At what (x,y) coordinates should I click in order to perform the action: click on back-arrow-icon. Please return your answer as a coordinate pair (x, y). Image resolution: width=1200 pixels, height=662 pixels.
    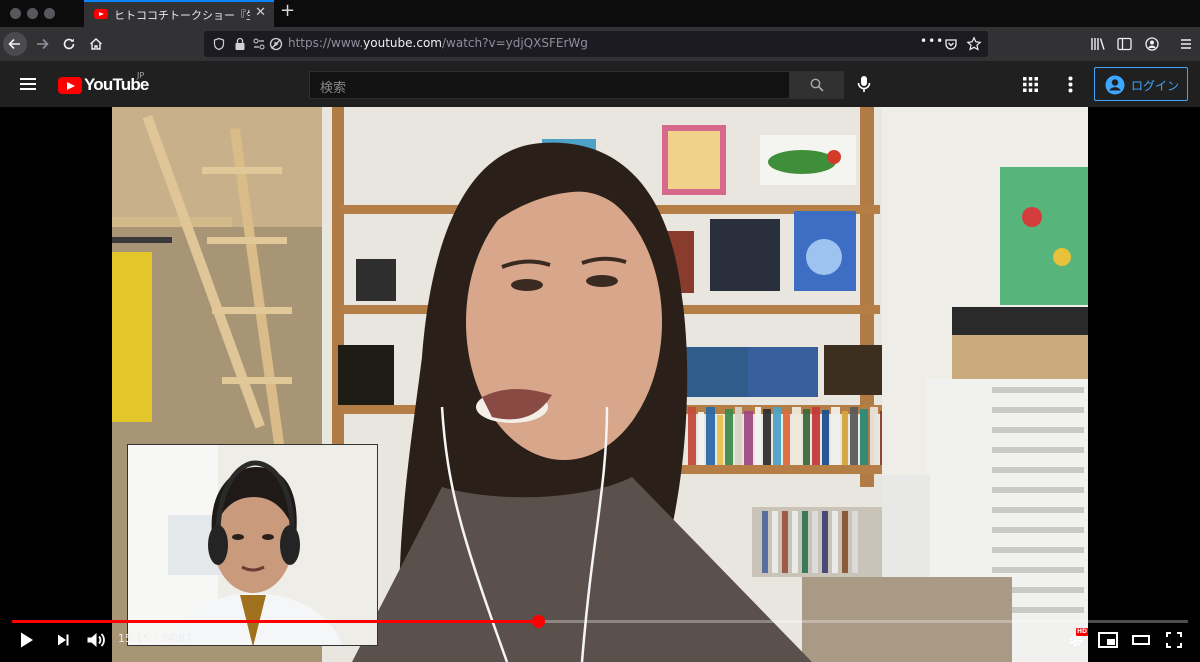
    Looking at the image, I should click on (14, 44).